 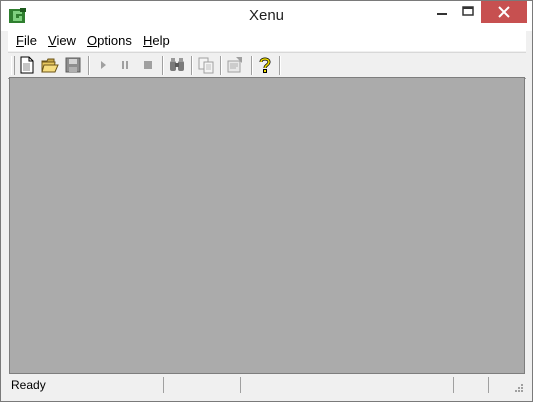 What do you see at coordinates (161, 40) in the screenshot?
I see `menu-help-label: elp` at bounding box center [161, 40].